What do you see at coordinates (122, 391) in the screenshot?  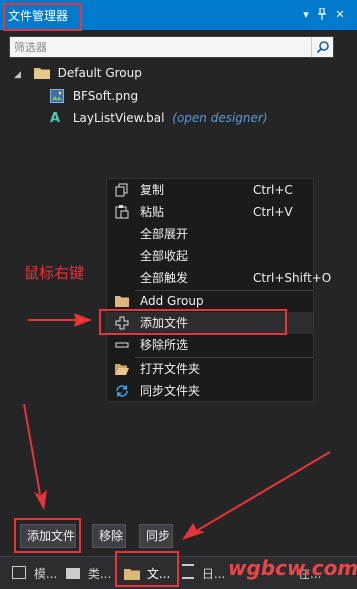 I see `sync-icon` at bounding box center [122, 391].